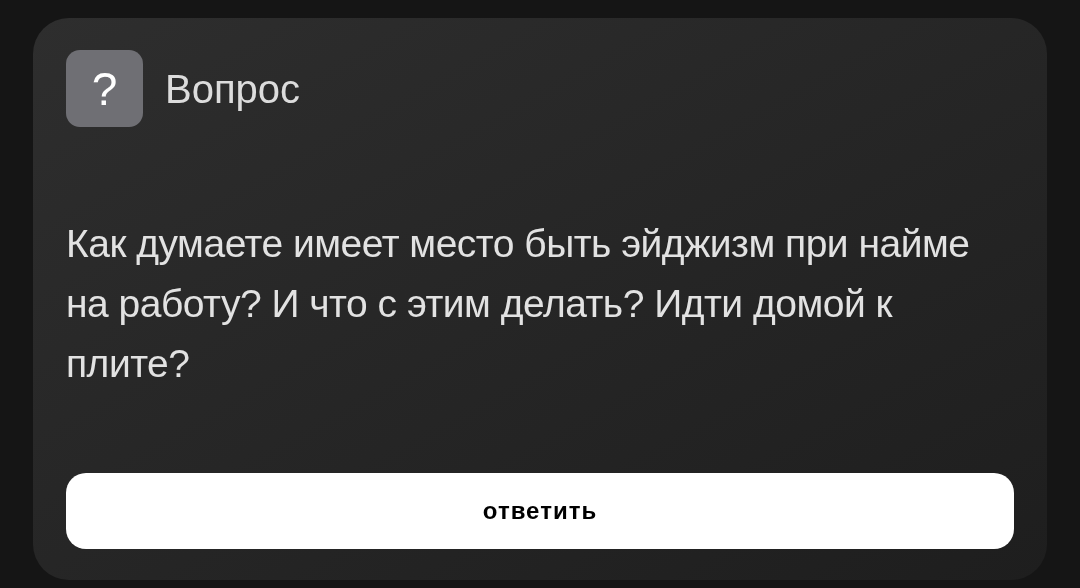 The height and width of the screenshot is (588, 1080). Describe the element at coordinates (540, 511) in the screenshot. I see `answer-button: ответить` at that location.